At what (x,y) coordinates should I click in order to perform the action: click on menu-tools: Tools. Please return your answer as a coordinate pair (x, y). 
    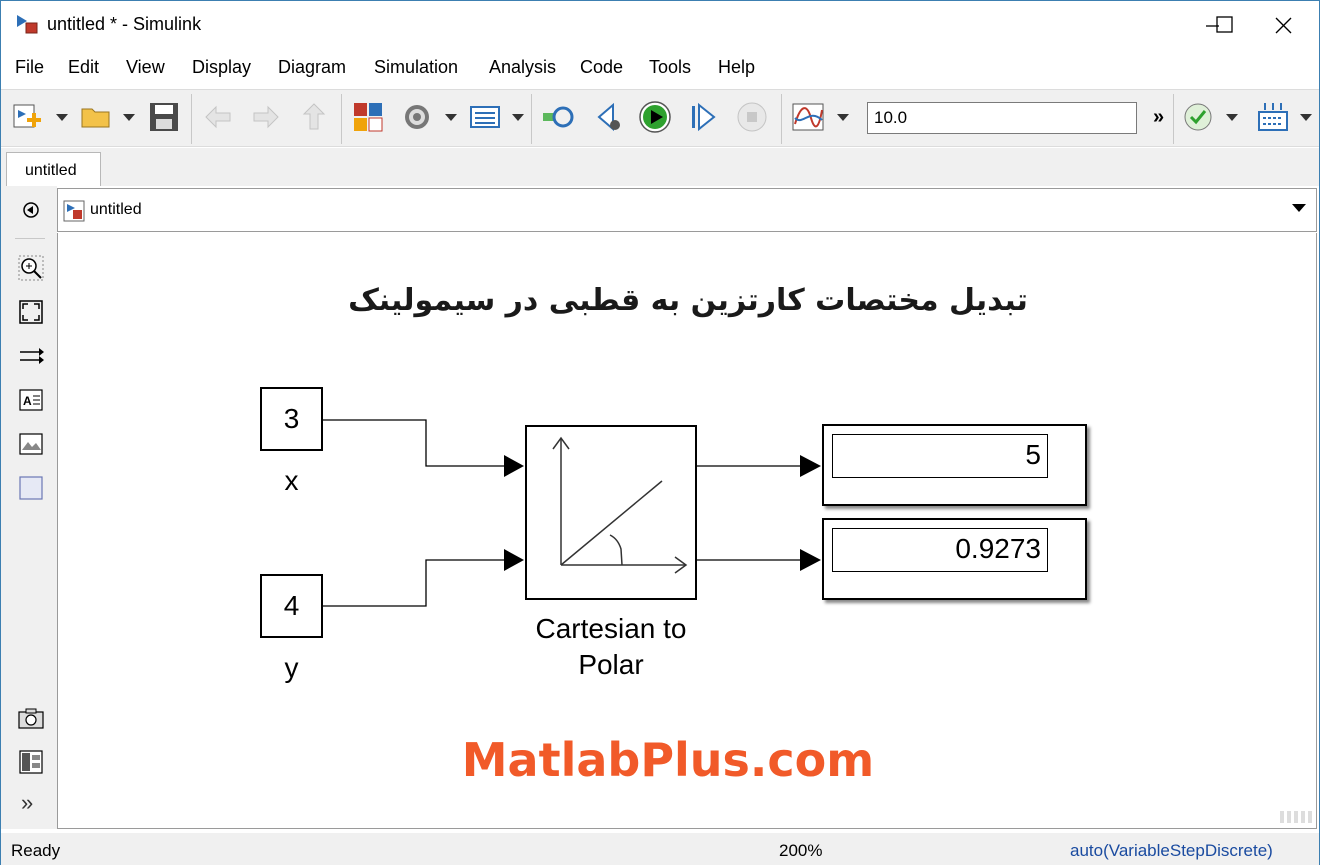
    Looking at the image, I should click on (670, 67).